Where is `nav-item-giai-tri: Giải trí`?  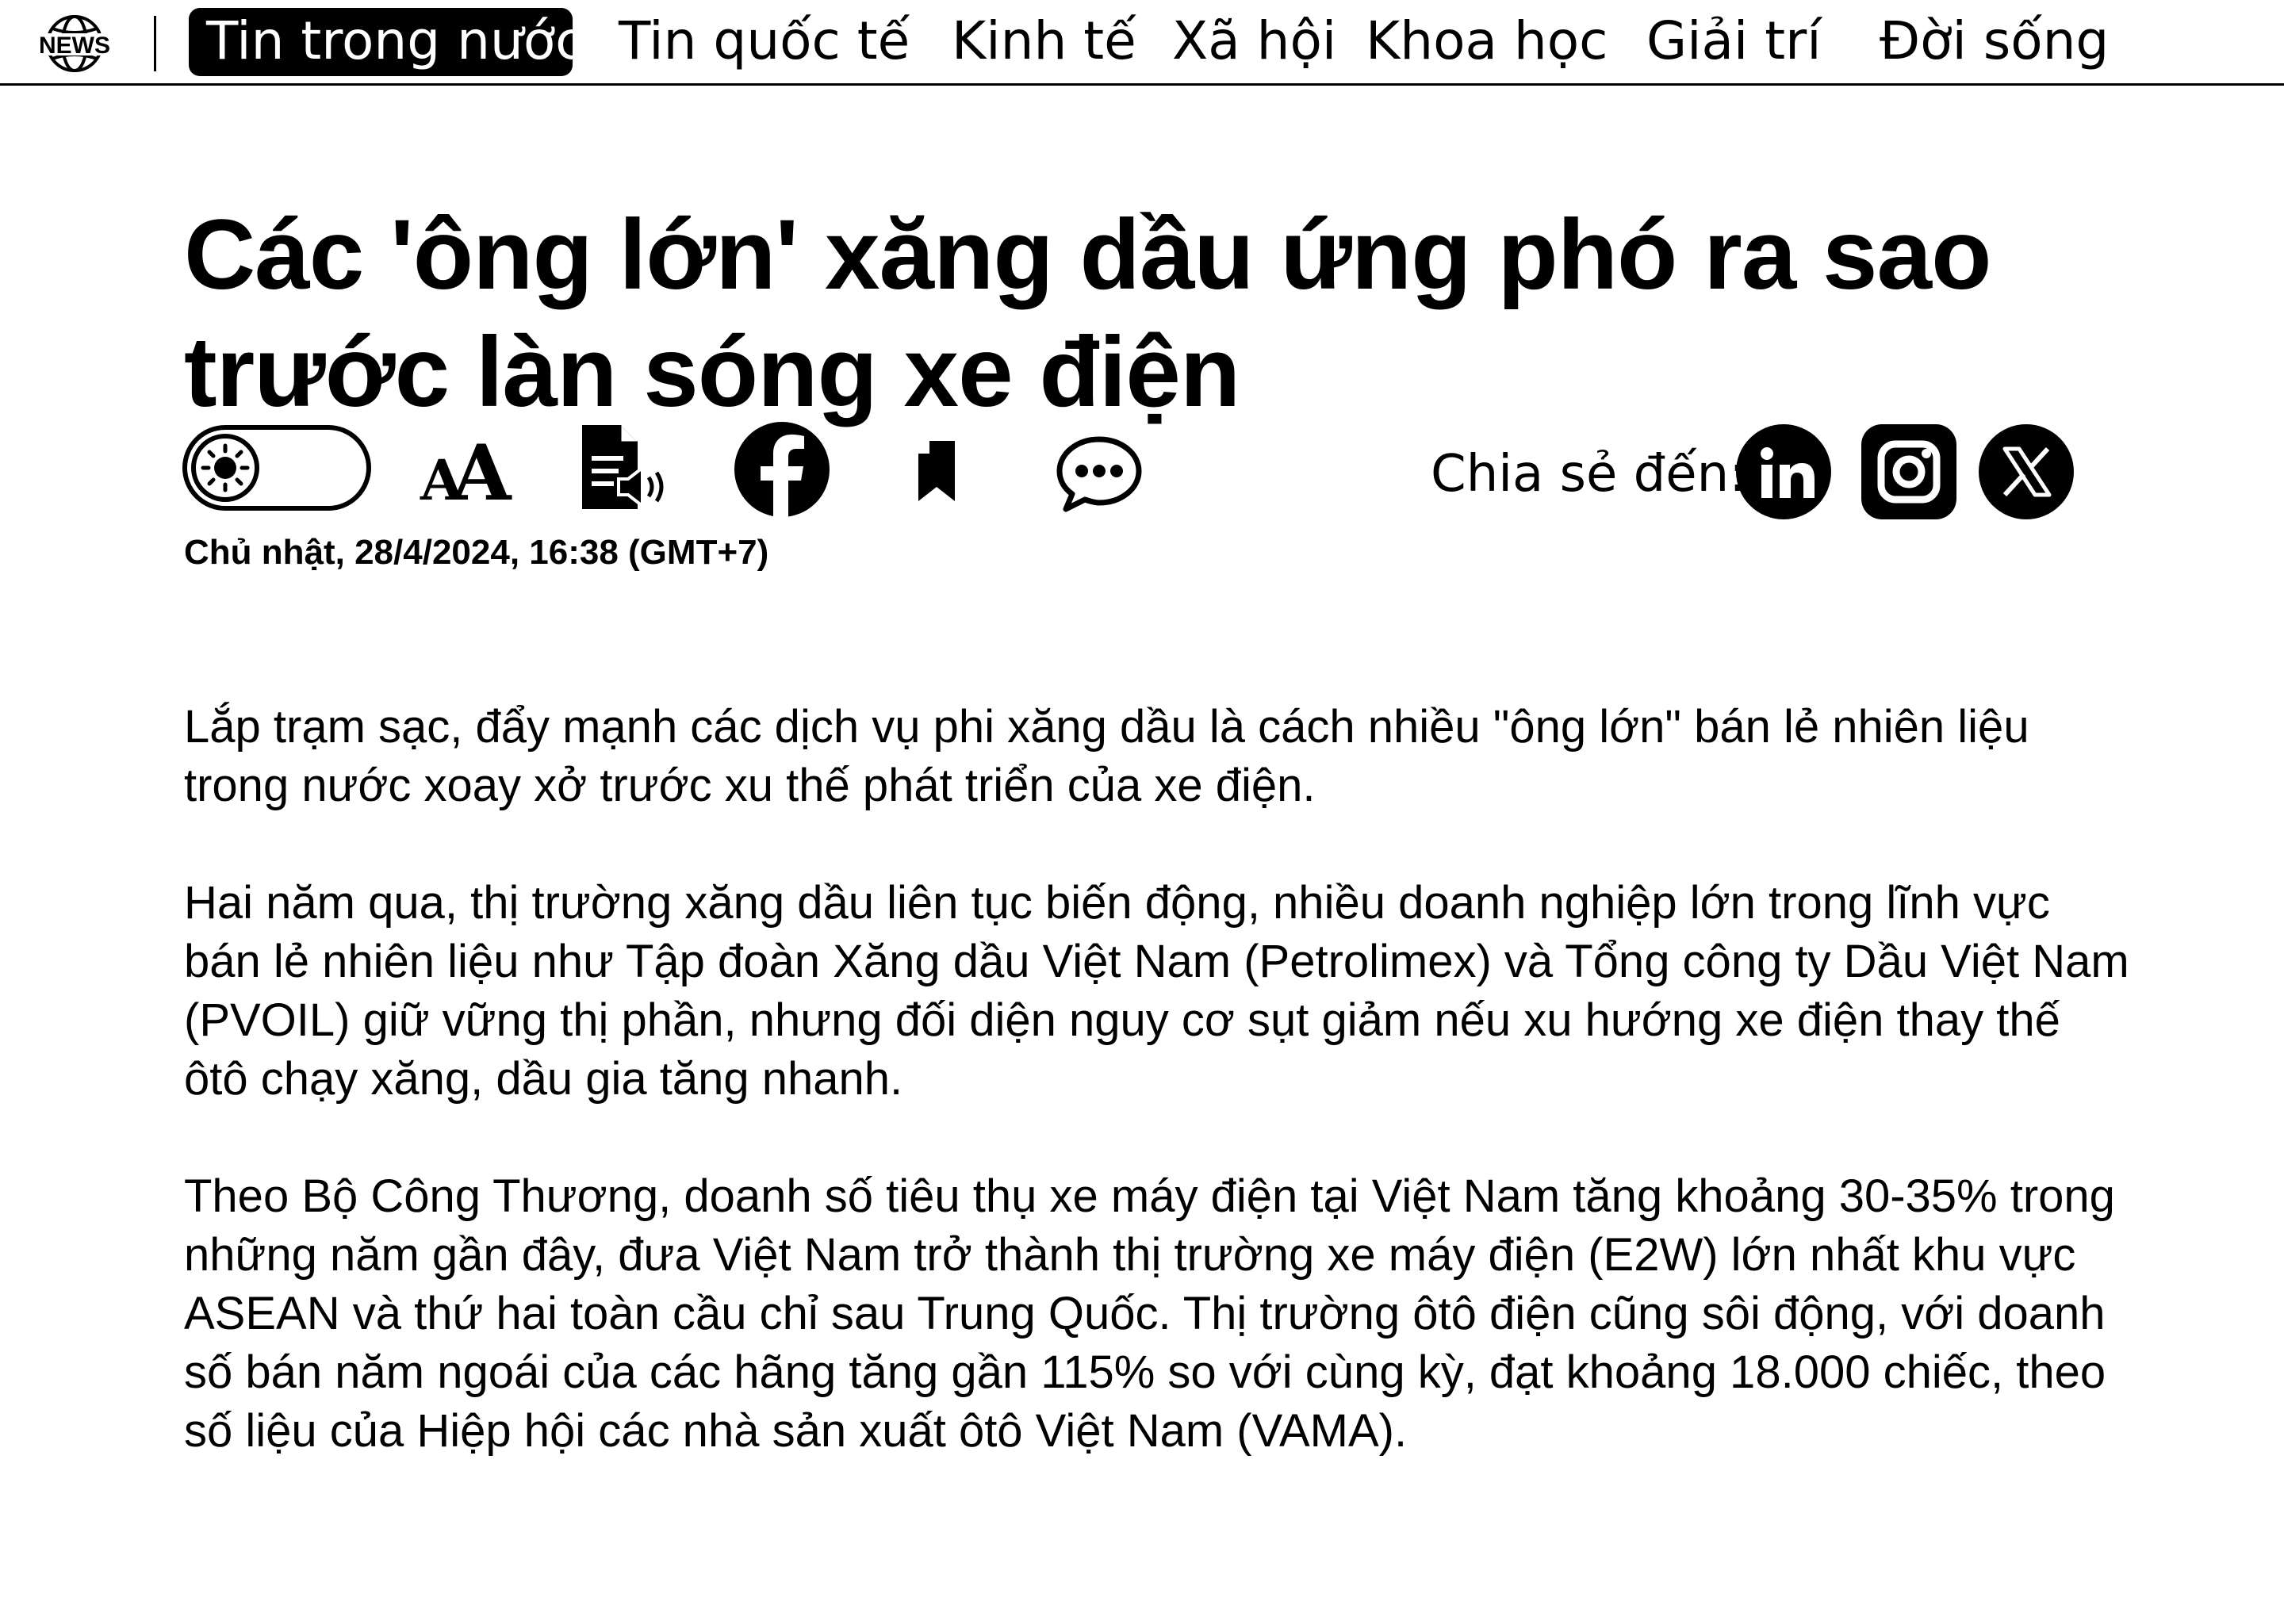
nav-item-giai-tri: Giải trí is located at coordinates (1734, 42).